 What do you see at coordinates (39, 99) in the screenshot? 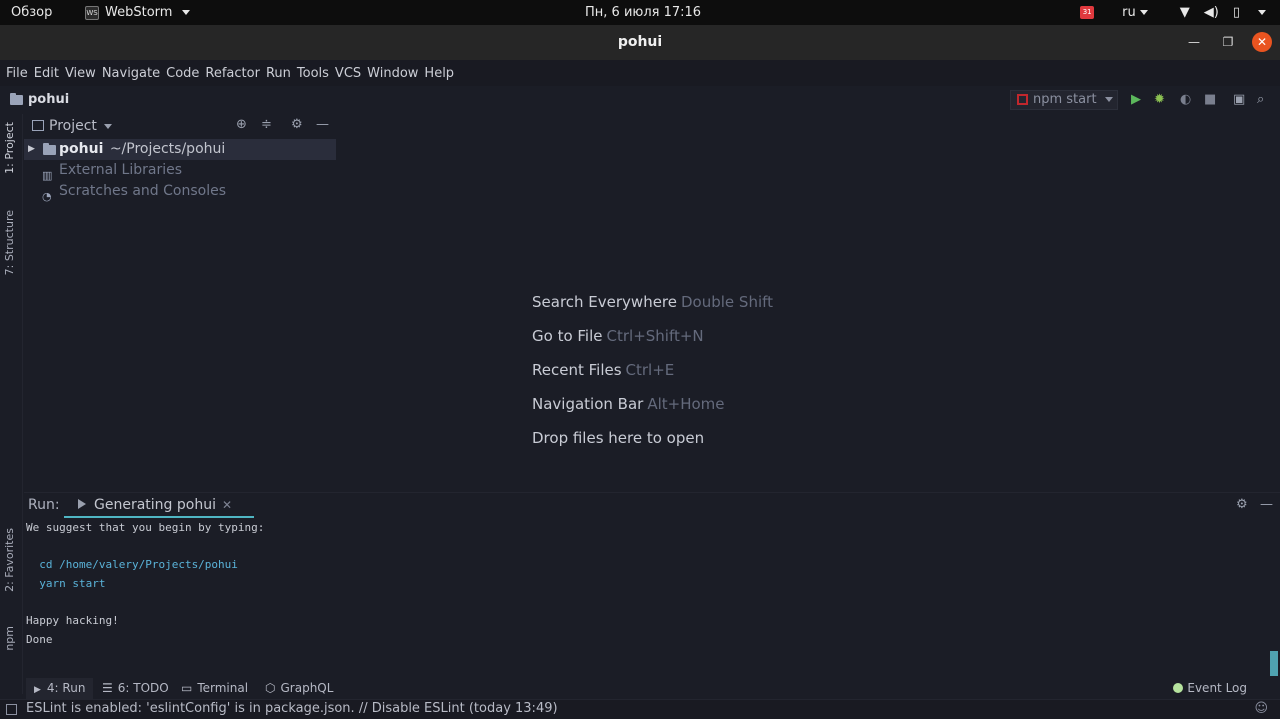
I see `breadcrumb: pohui` at bounding box center [39, 99].